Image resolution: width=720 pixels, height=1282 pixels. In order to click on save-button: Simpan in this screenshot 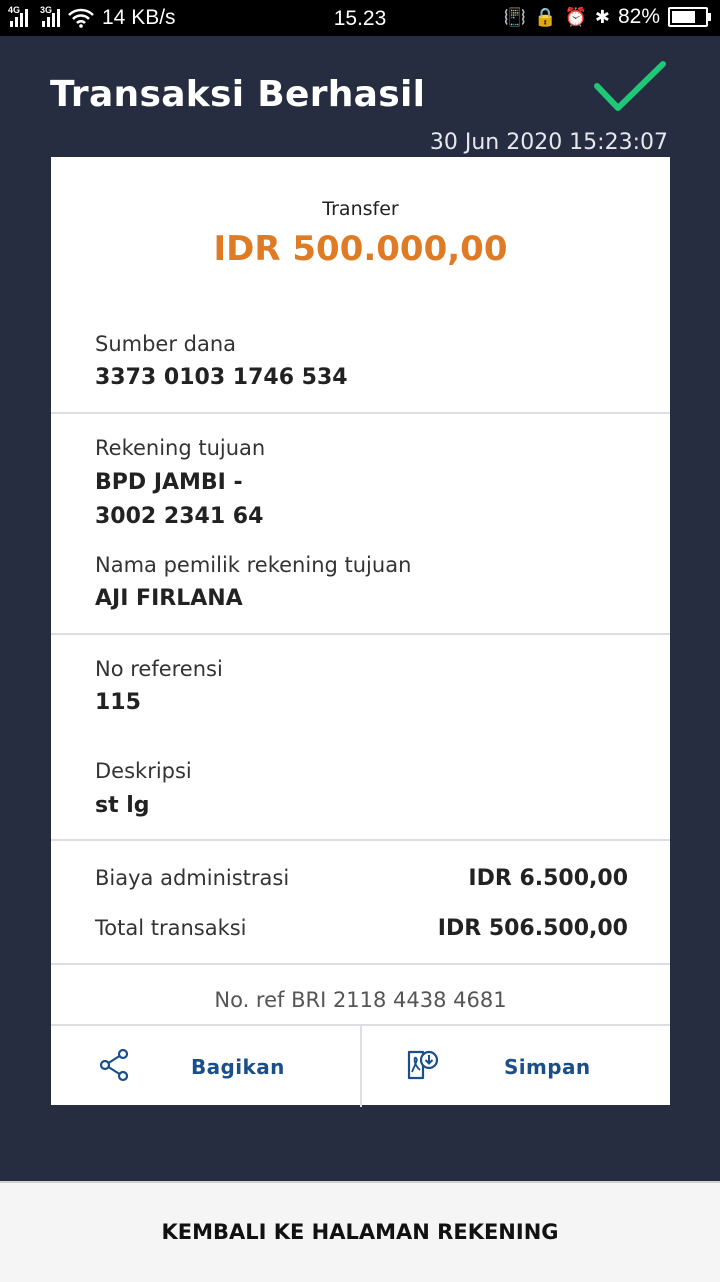, I will do `click(516, 1066)`.